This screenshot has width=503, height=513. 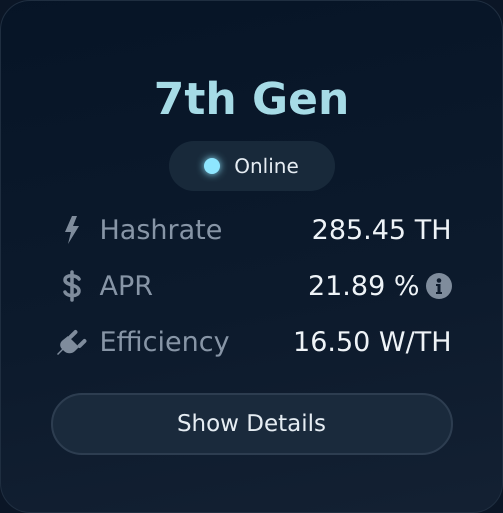 I want to click on metric-label: Efficiency, so click(x=165, y=342).